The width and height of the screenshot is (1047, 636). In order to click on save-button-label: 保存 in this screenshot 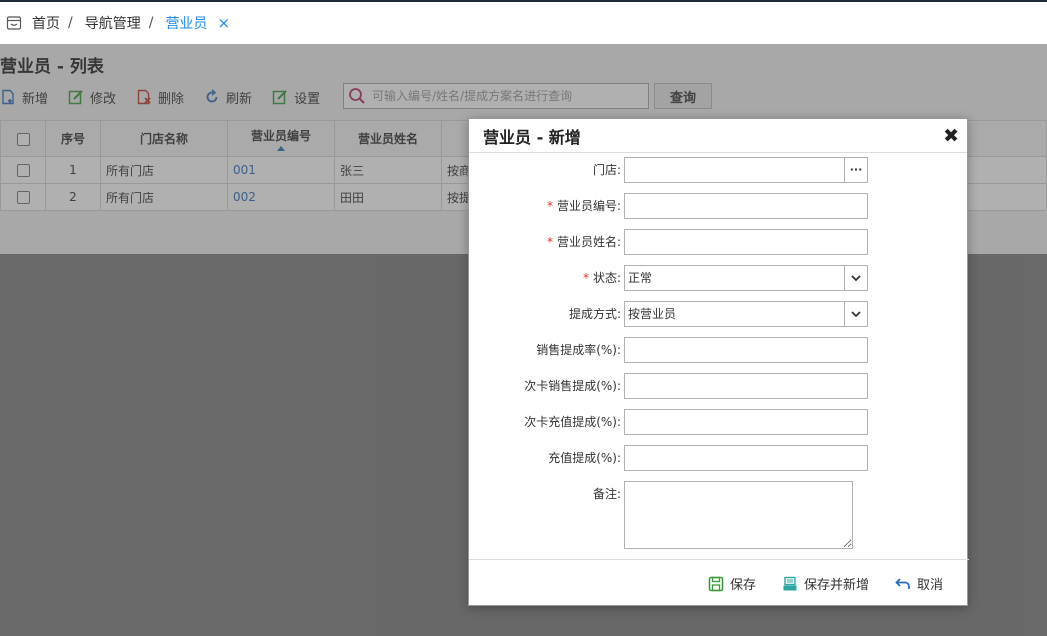, I will do `click(742, 585)`.